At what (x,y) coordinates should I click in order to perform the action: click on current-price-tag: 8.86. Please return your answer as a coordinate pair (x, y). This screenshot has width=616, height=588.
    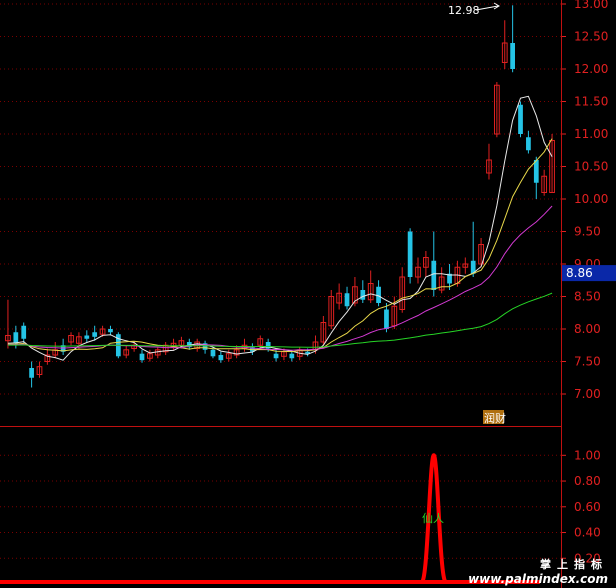
    Looking at the image, I should click on (589, 273).